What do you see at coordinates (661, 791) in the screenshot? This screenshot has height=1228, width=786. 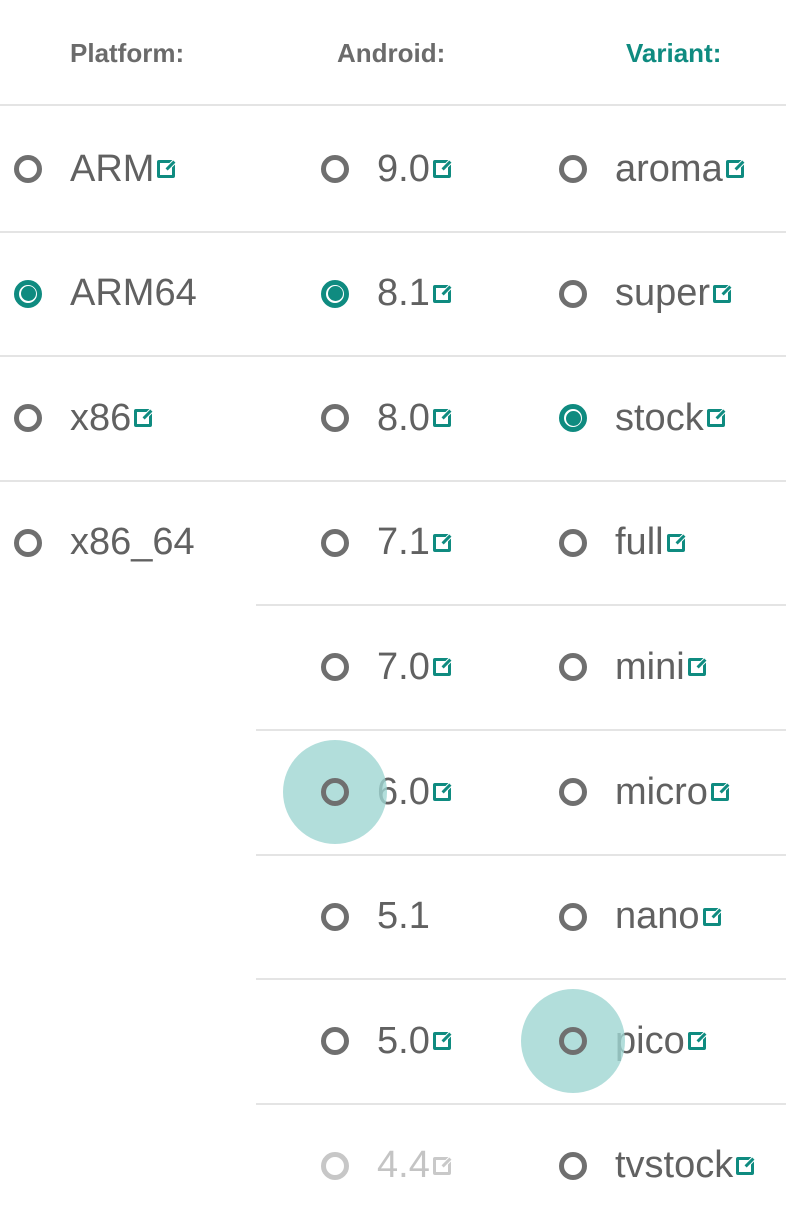 I see `option-label: micro` at bounding box center [661, 791].